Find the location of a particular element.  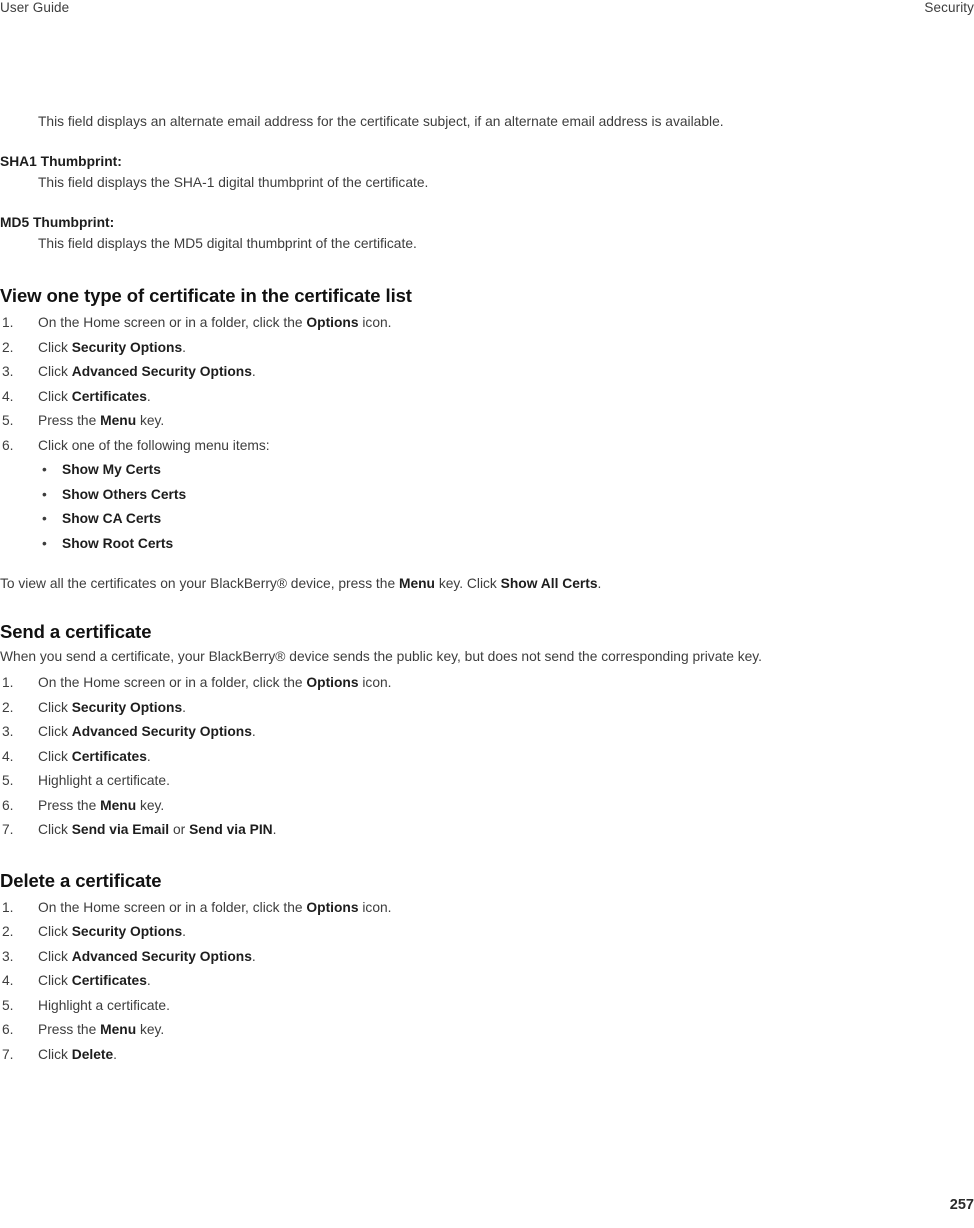

step-ui-label: Send via Email is located at coordinates (120, 829).